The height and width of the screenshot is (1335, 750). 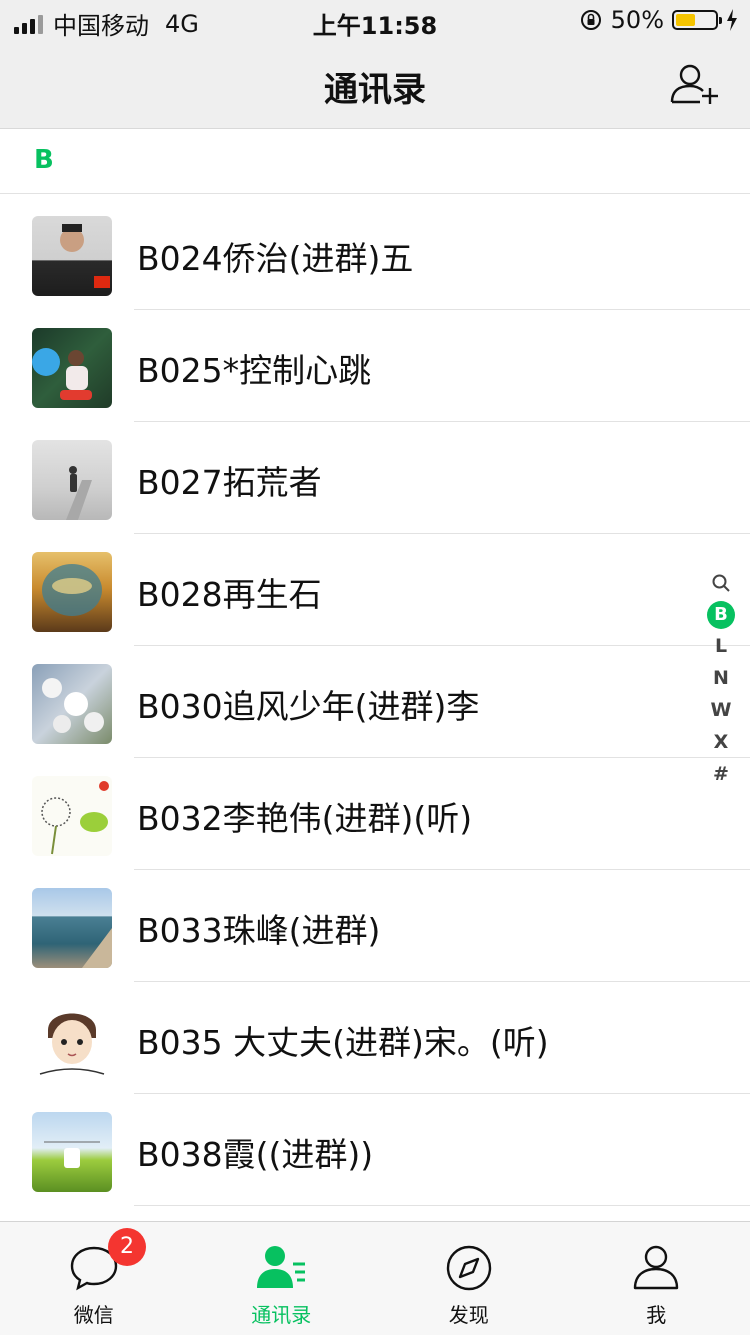 What do you see at coordinates (721, 710) in the screenshot?
I see `index-letter-w: W` at bounding box center [721, 710].